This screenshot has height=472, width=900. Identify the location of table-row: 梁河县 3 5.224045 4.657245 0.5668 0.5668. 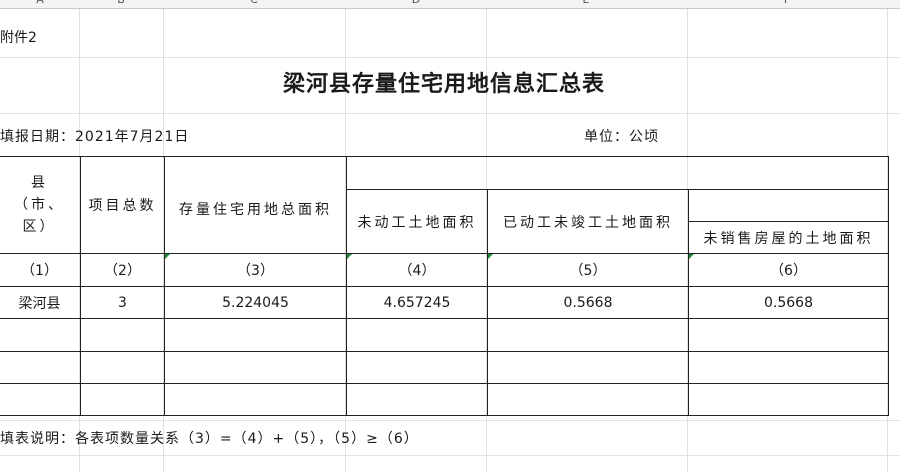
(444, 302).